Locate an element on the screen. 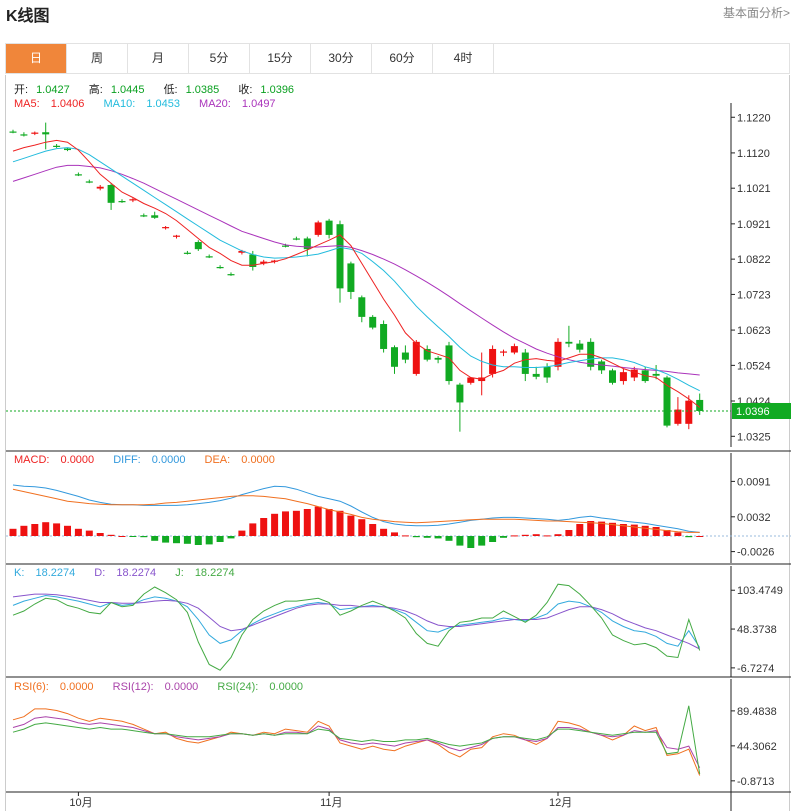 The height and width of the screenshot is (811, 794). ma10-value: 1.0453 is located at coordinates (163, 104).